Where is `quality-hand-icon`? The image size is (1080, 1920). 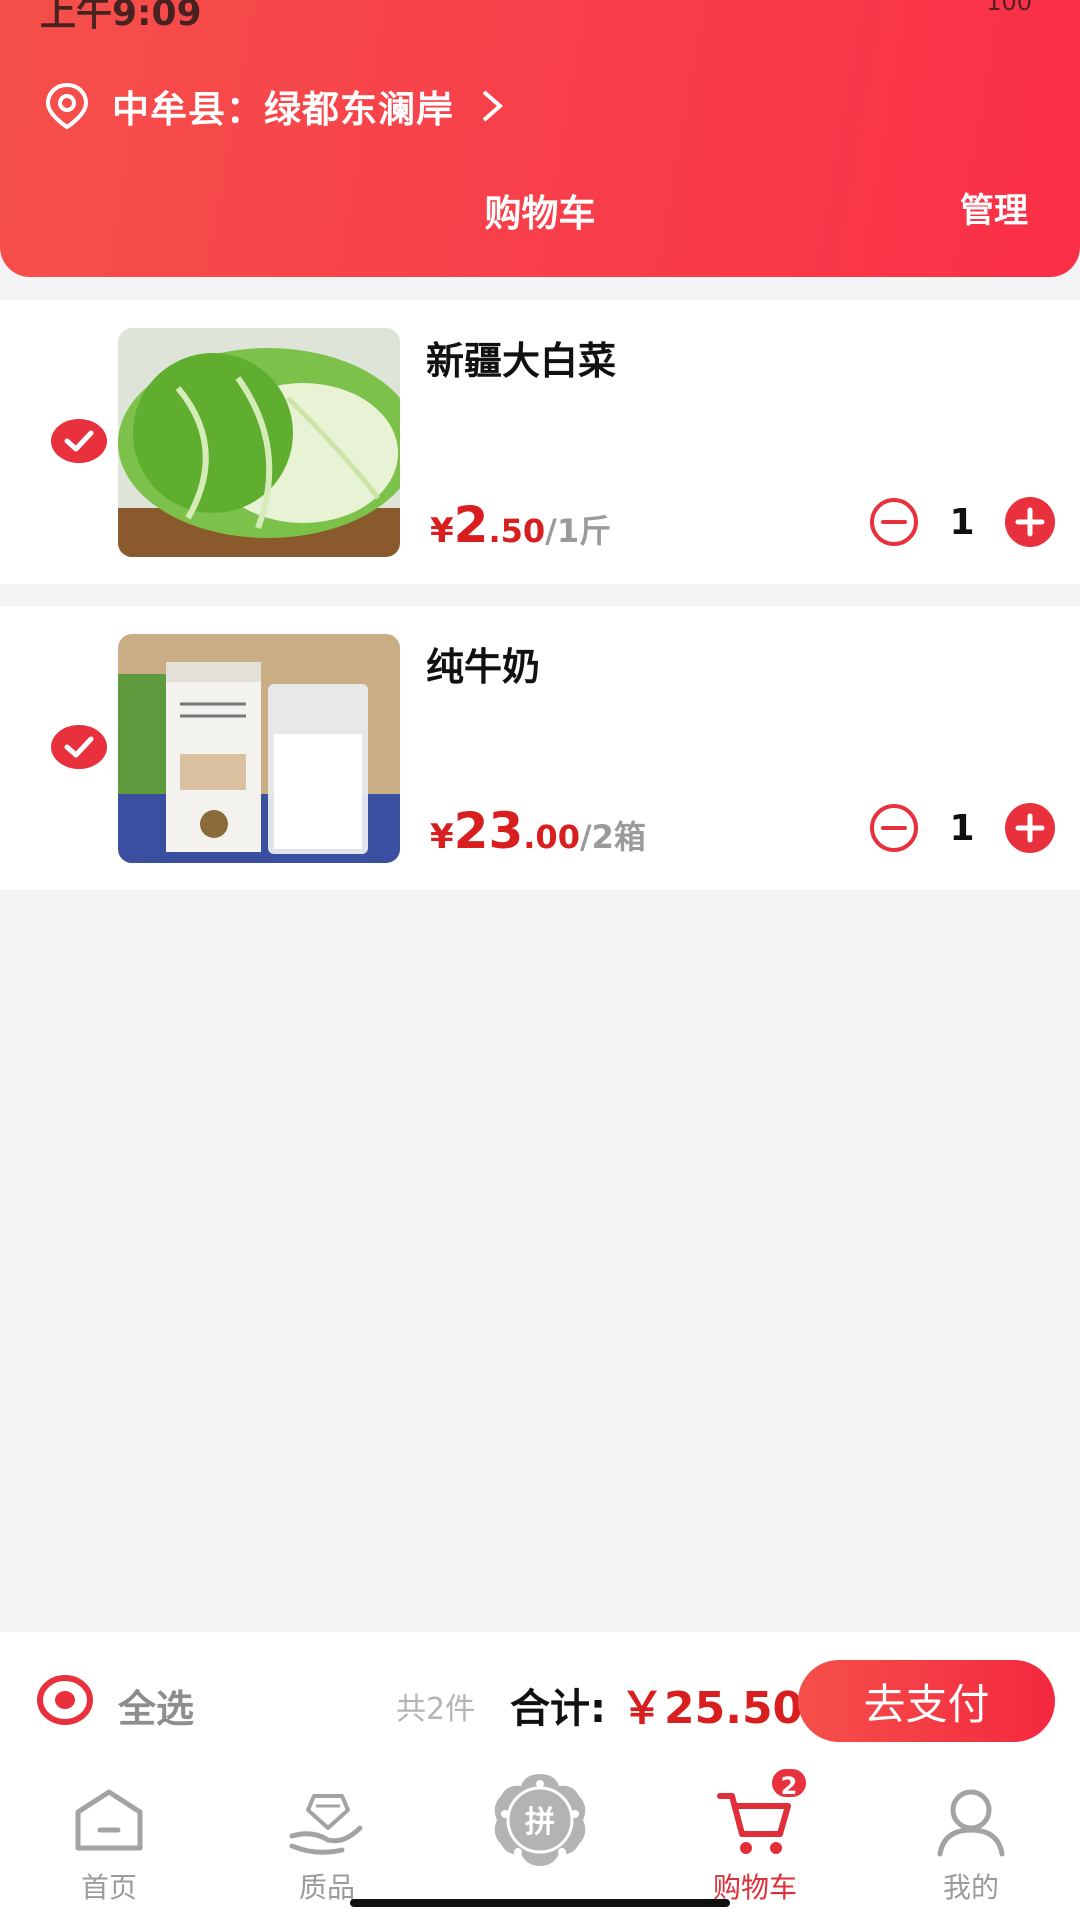
quality-hand-icon is located at coordinates (326, 1824).